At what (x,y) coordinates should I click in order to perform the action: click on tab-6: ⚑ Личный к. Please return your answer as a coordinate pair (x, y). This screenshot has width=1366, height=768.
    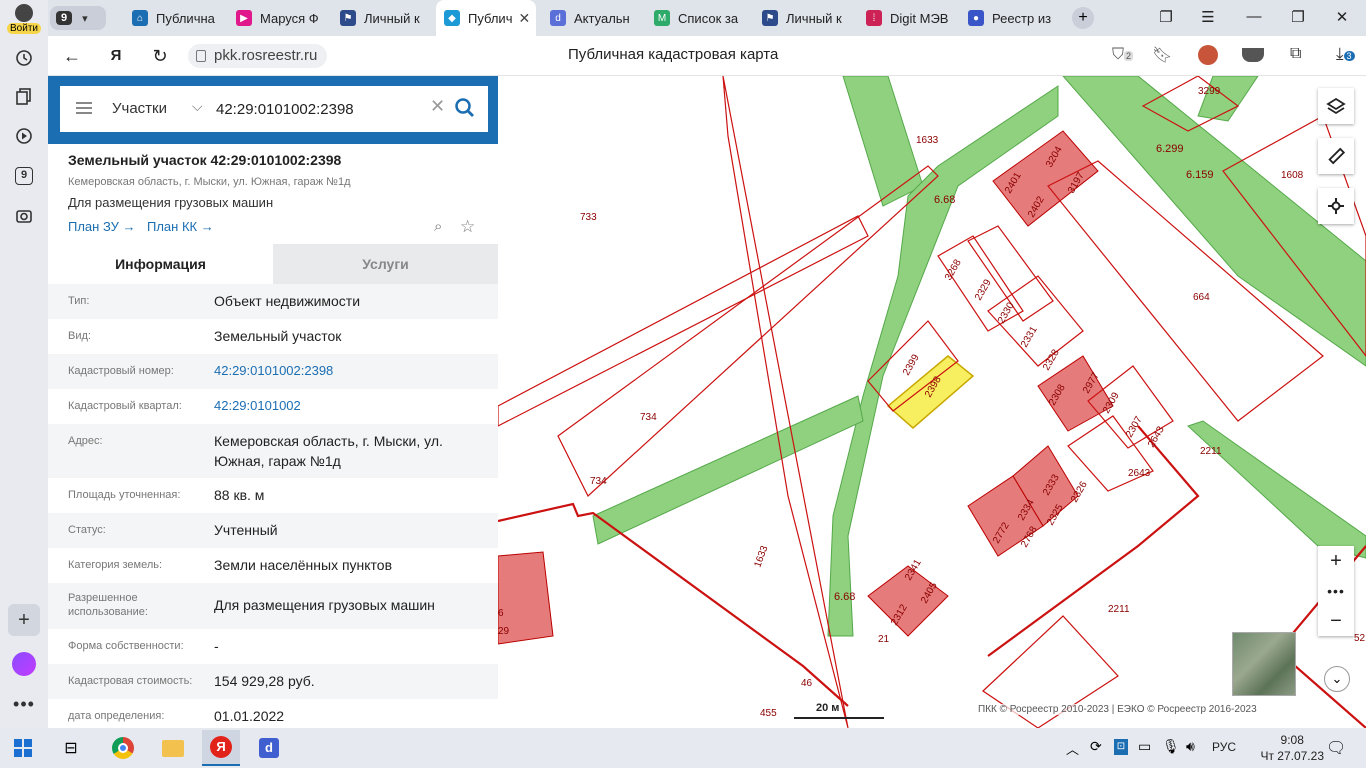
    Looking at the image, I should click on (803, 18).